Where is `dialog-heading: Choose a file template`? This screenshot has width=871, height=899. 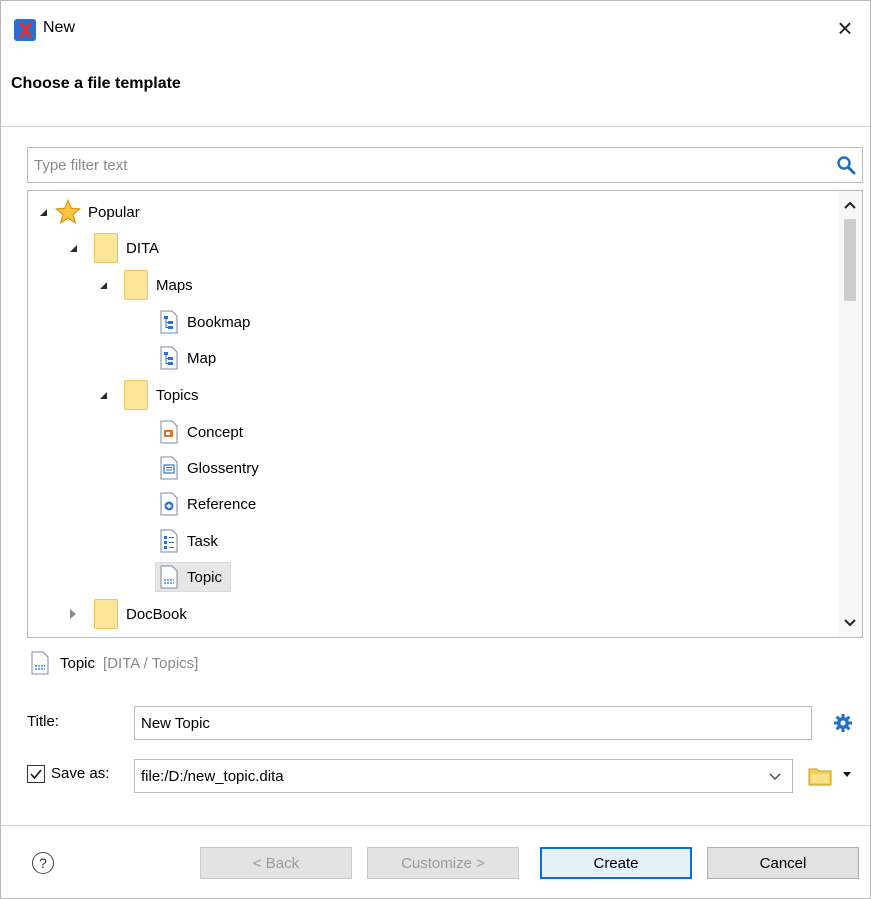
dialog-heading: Choose a file template is located at coordinates (96, 83).